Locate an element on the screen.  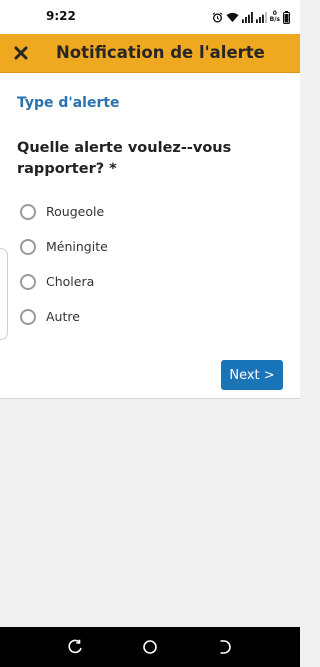
net-speed-unit: B/s is located at coordinates (274, 19).